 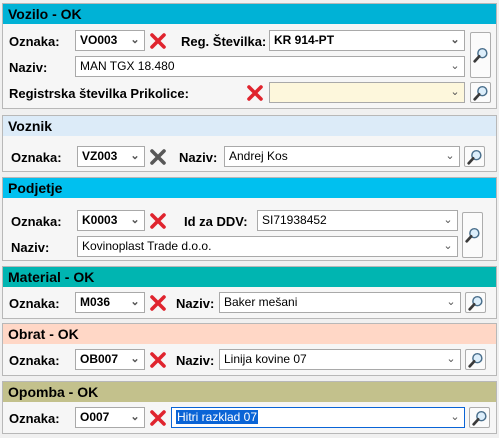 I want to click on podjetje-search-button, so click(x=472, y=235).